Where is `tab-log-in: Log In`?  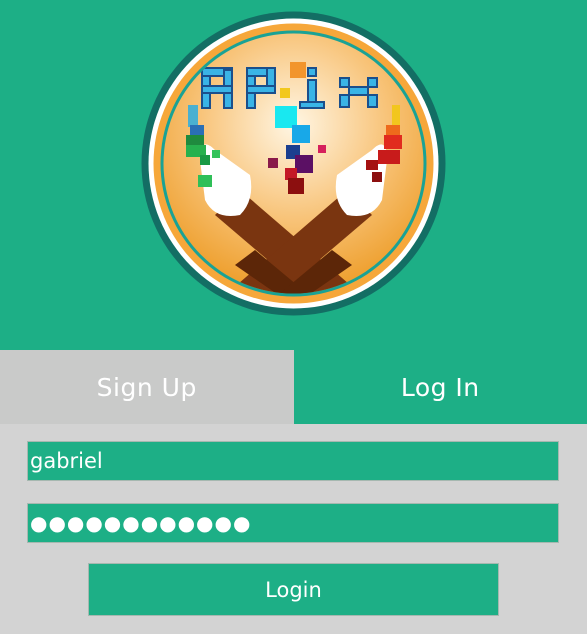 tab-log-in: Log In is located at coordinates (440, 387).